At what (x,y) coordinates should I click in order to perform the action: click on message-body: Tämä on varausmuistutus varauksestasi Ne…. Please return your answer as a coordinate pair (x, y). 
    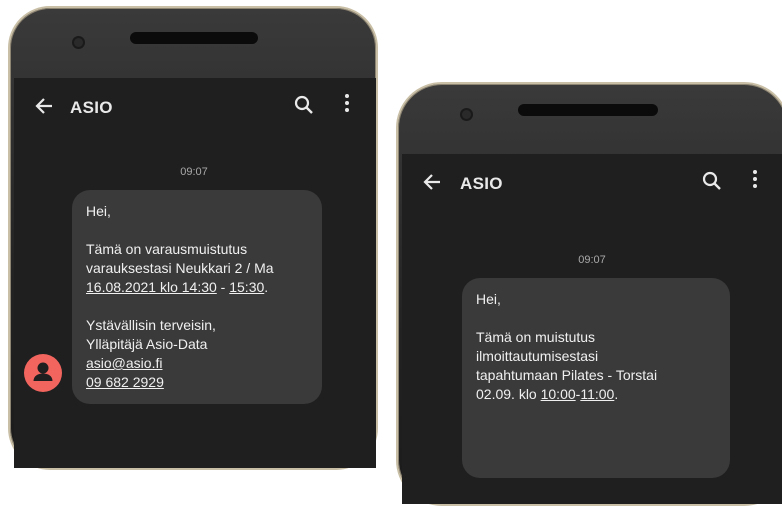
    Looking at the image, I should click on (197, 268).